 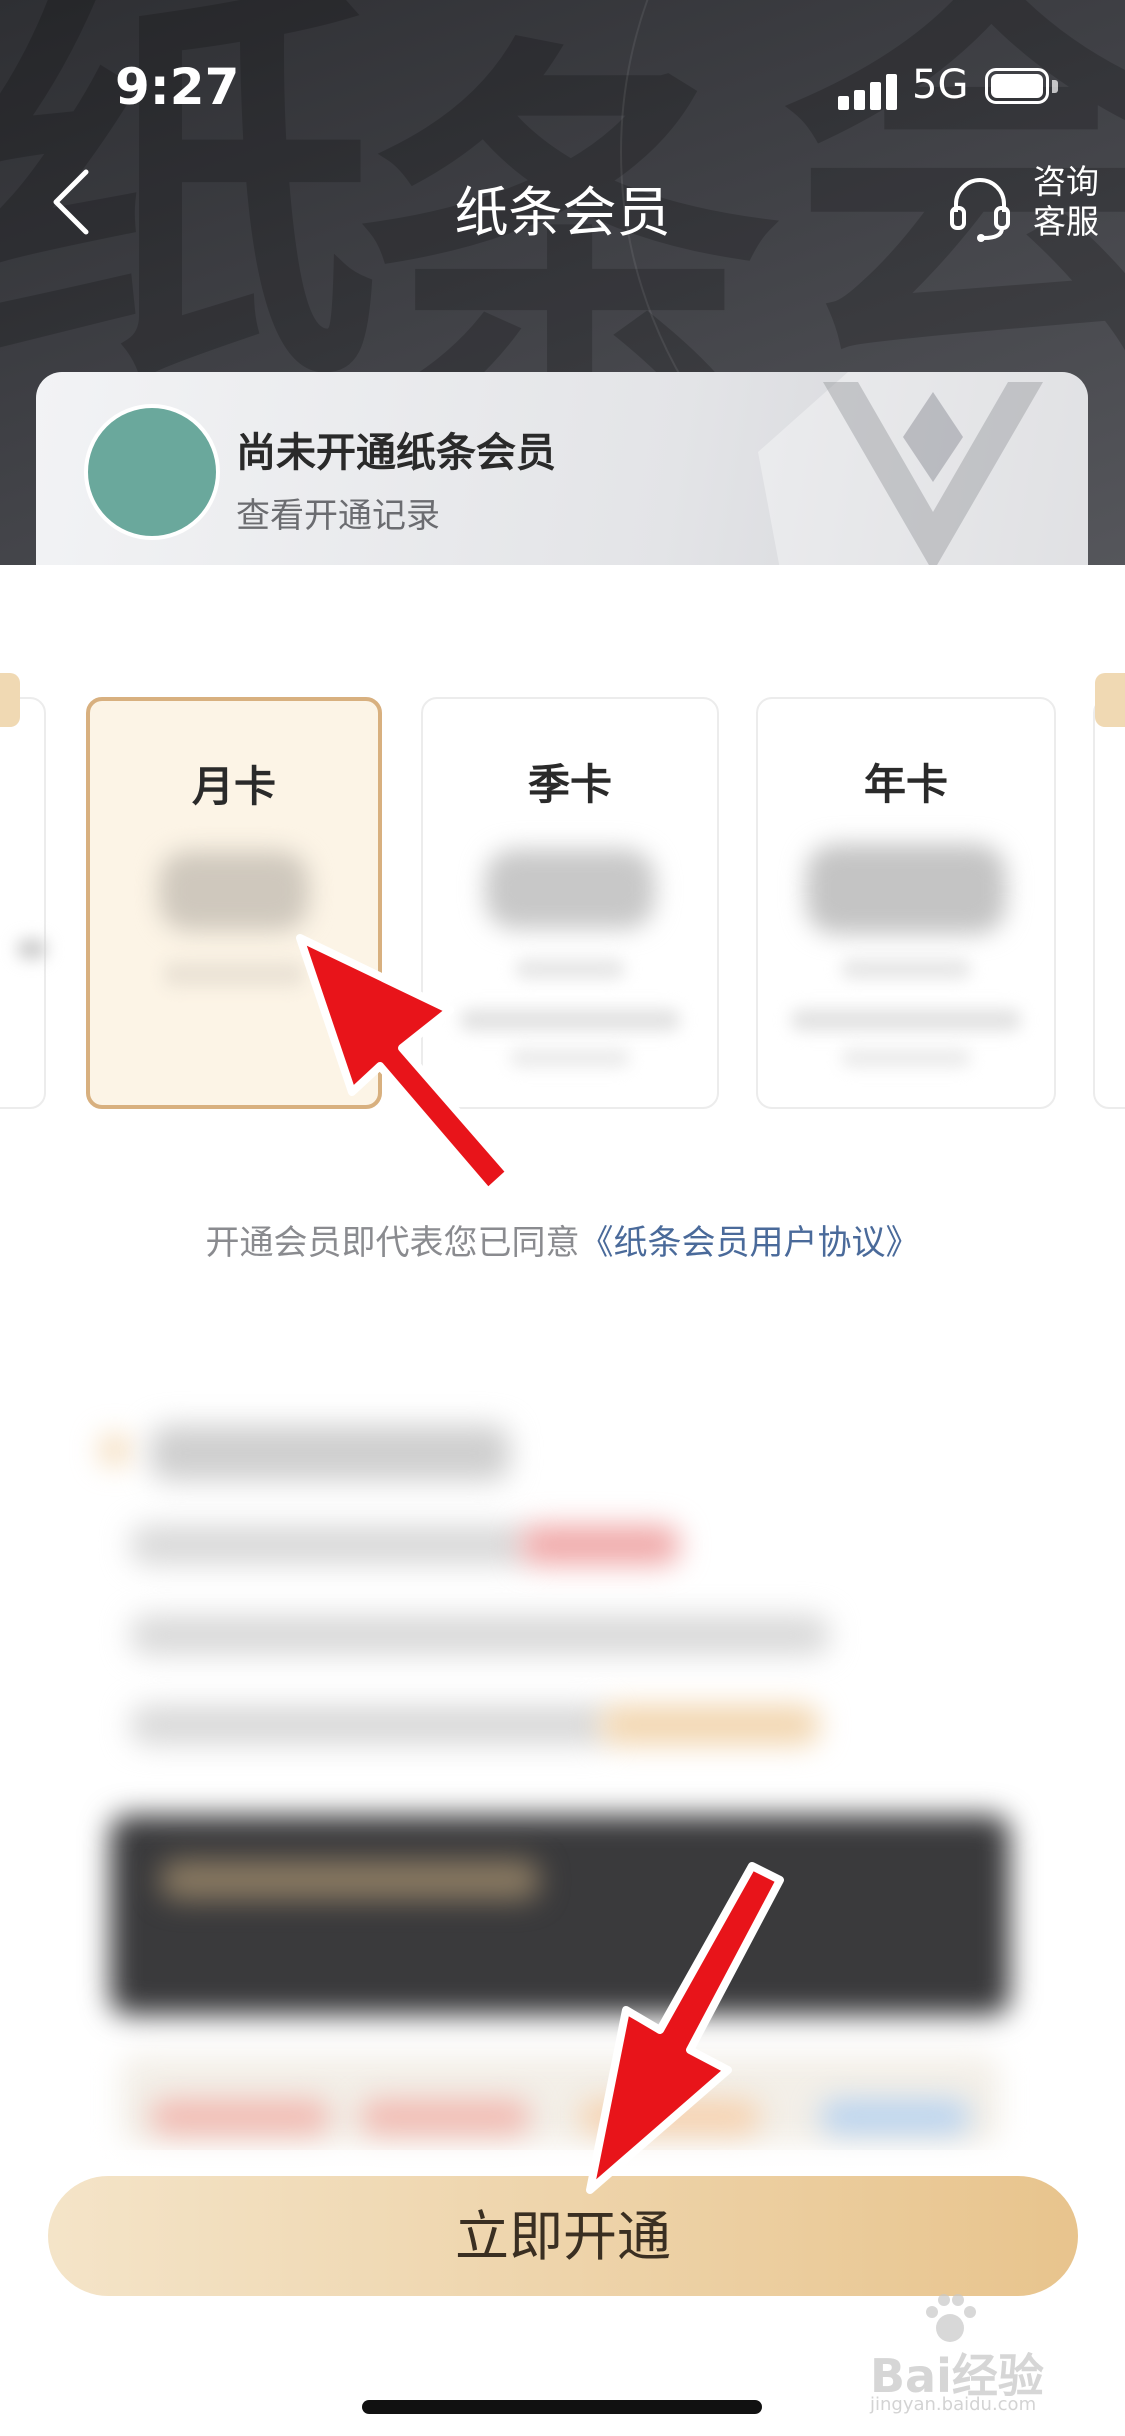 What do you see at coordinates (868, 90) in the screenshot?
I see `signal-icon` at bounding box center [868, 90].